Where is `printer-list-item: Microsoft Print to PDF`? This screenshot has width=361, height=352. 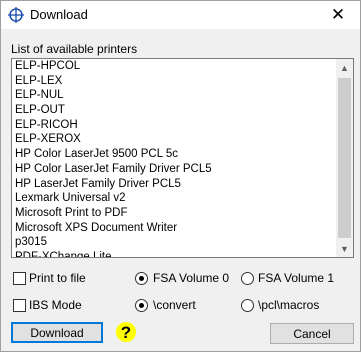 printer-list-item: Microsoft Print to PDF is located at coordinates (175, 213).